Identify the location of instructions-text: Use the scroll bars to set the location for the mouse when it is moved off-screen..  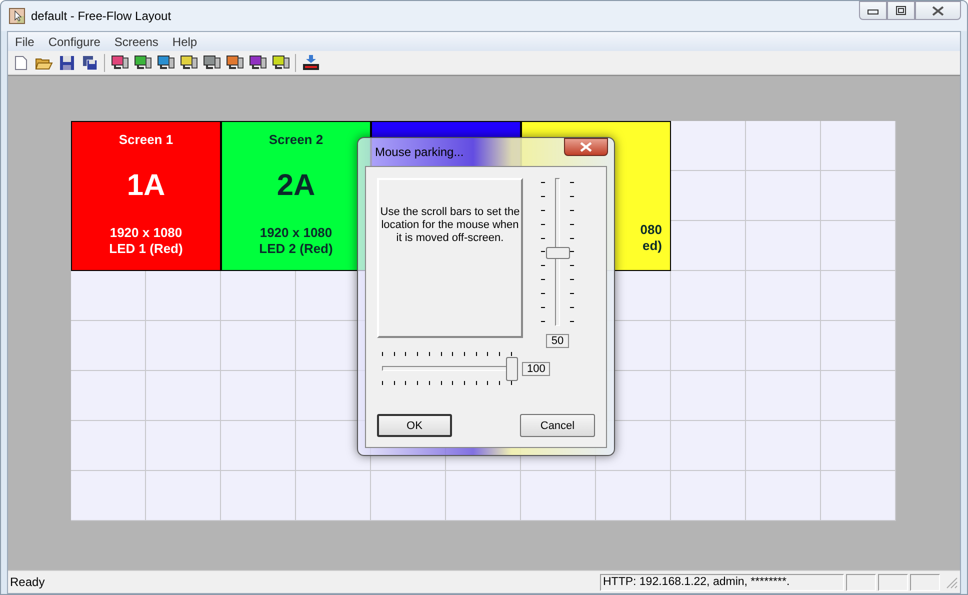
(450, 226).